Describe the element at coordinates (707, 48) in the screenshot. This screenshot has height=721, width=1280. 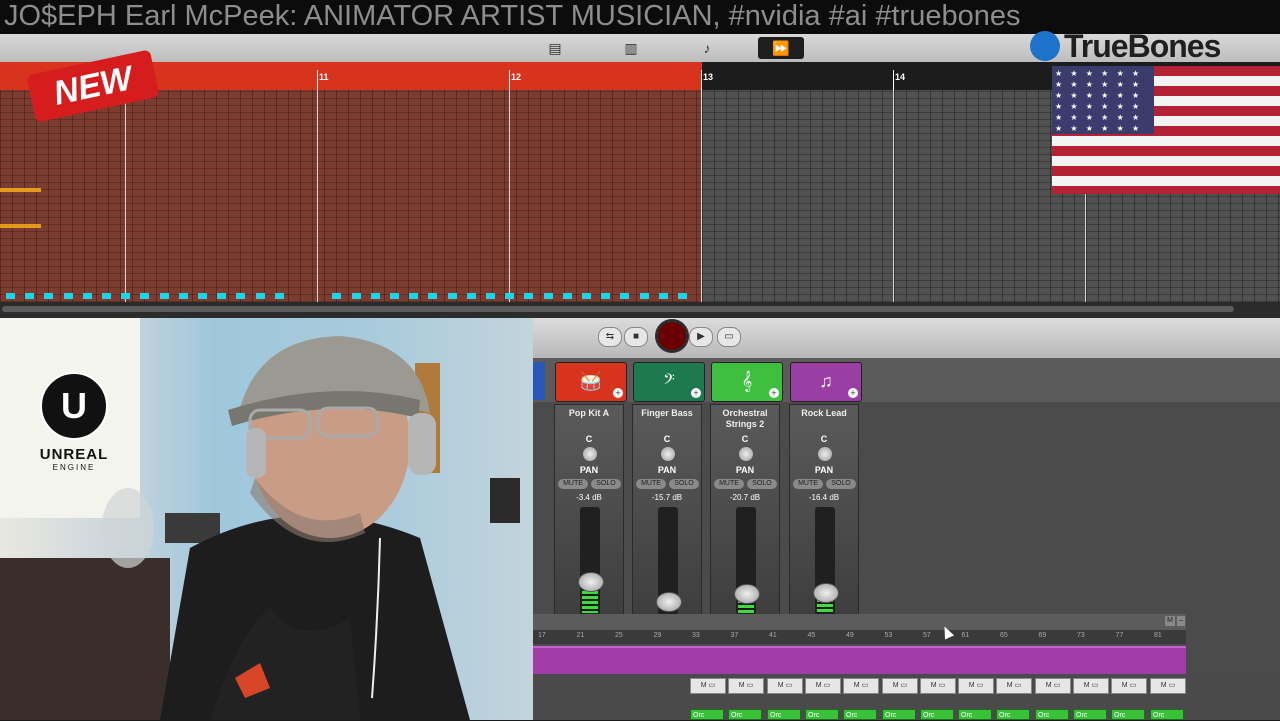
I see `music-note-icon: ♪` at that location.